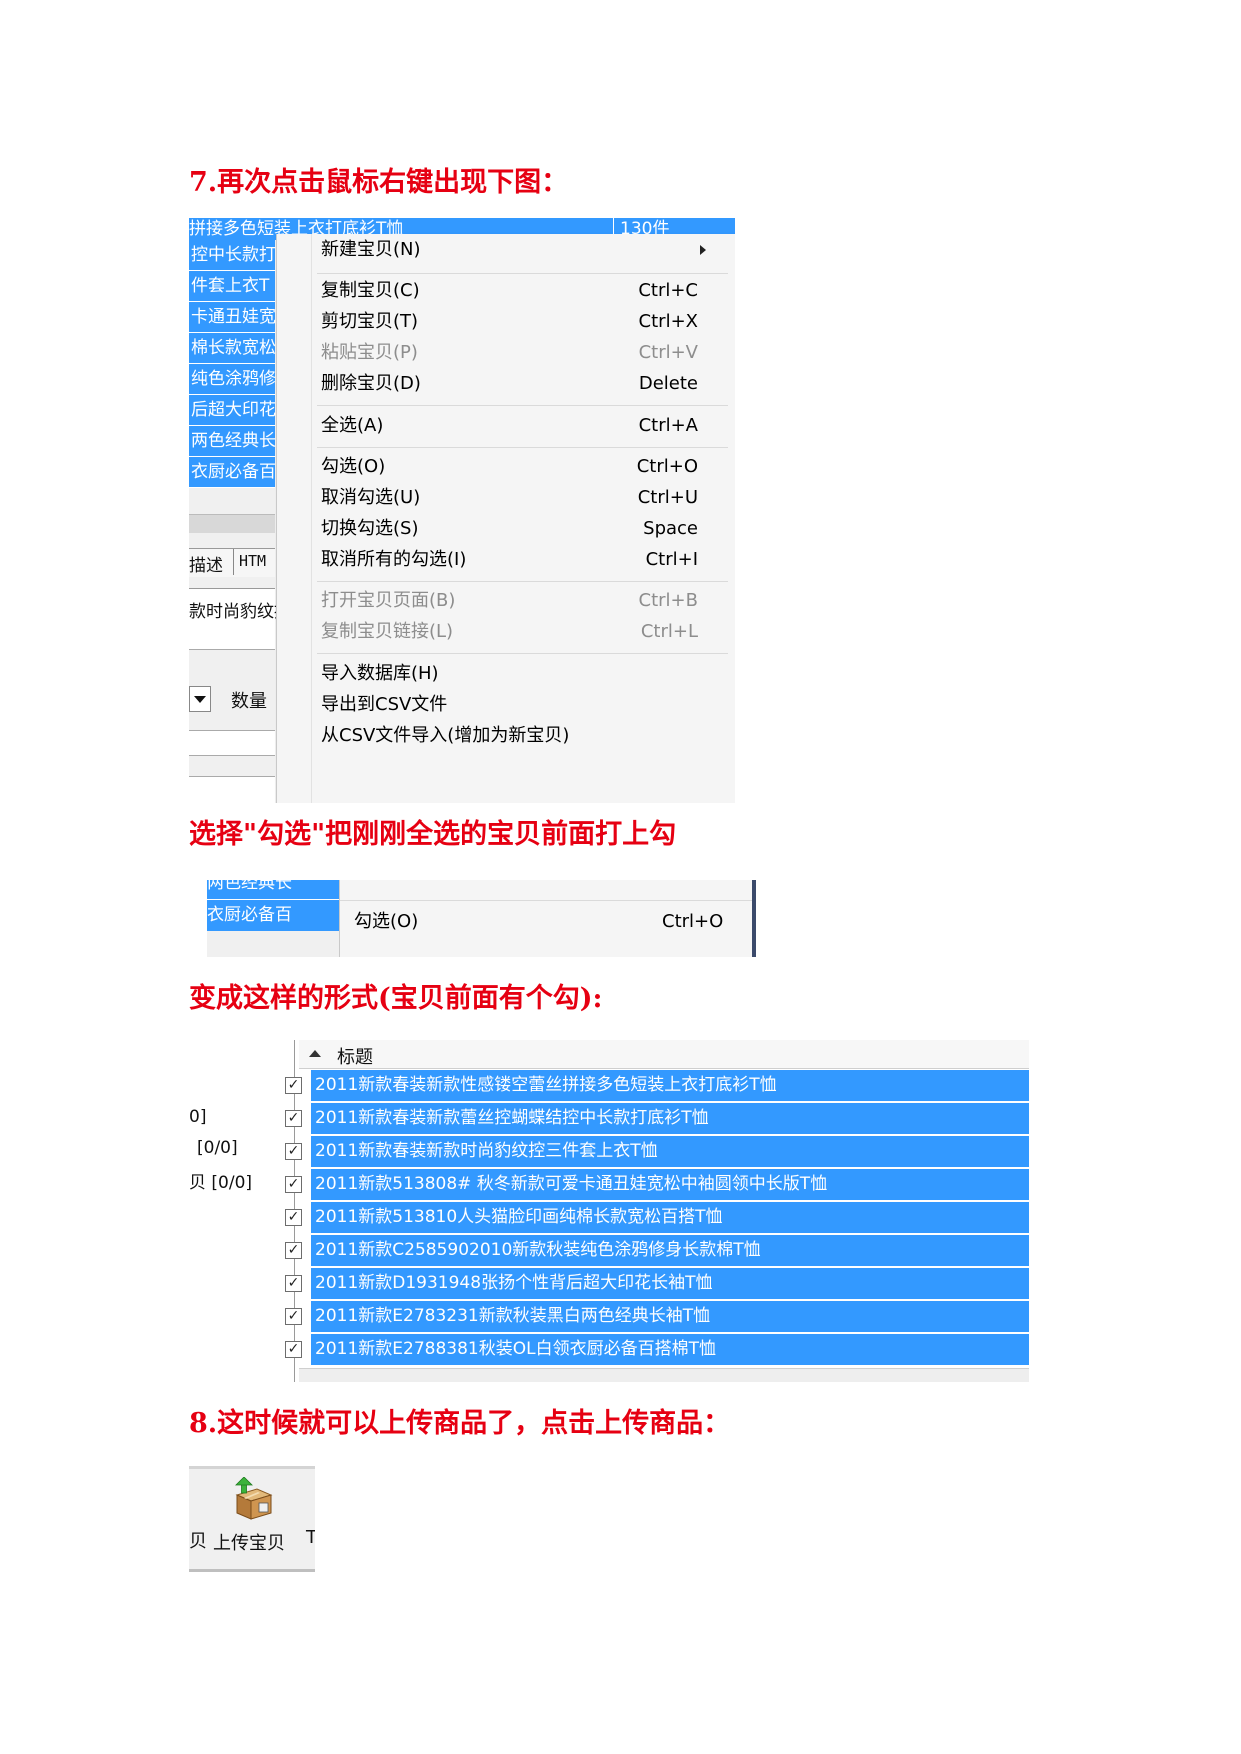 This screenshot has height=1754, width=1241. Describe the element at coordinates (518, 353) in the screenshot. I see `menu-item-paste: 粘贴宝贝(P) Ctrl+V` at that location.